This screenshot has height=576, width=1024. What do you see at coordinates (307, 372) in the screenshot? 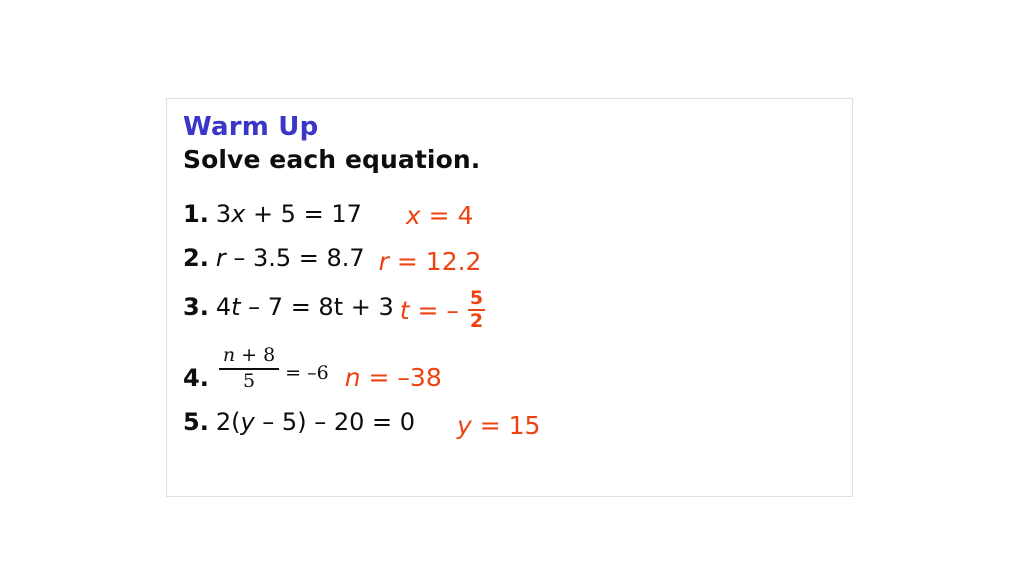
I see `equation-rest-4: = –6` at bounding box center [307, 372].